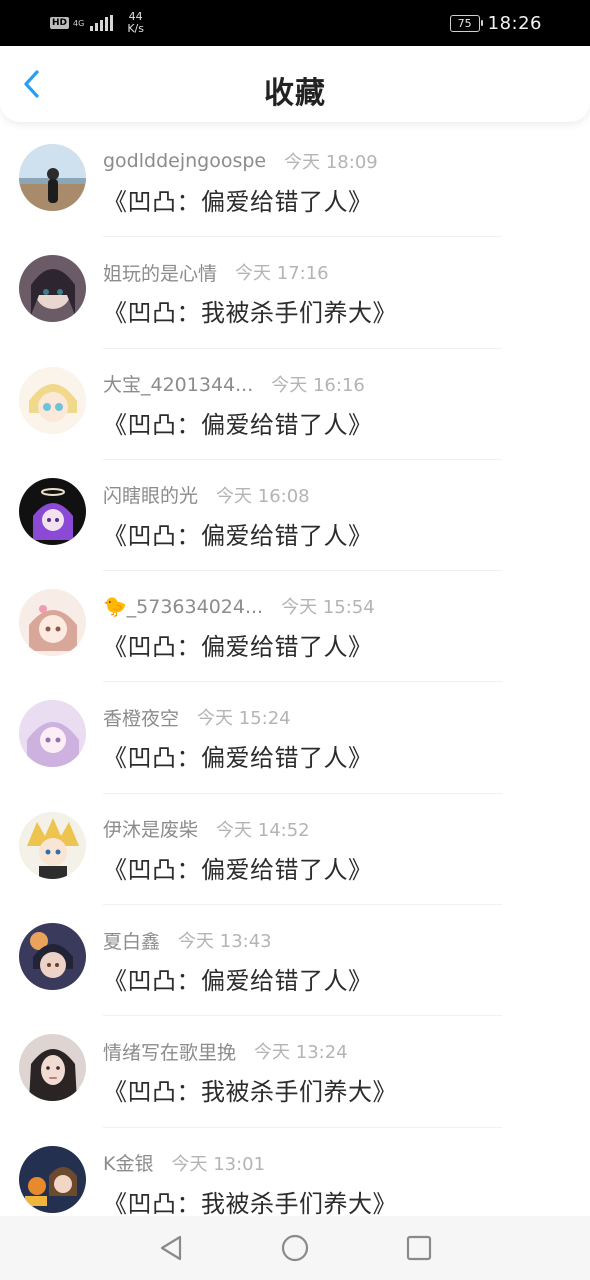 This screenshot has height=1280, width=590. I want to click on favorite-item: 夏白鑫 今天 13:43 《凹凸：偏爱给错了人》, so click(295, 961).